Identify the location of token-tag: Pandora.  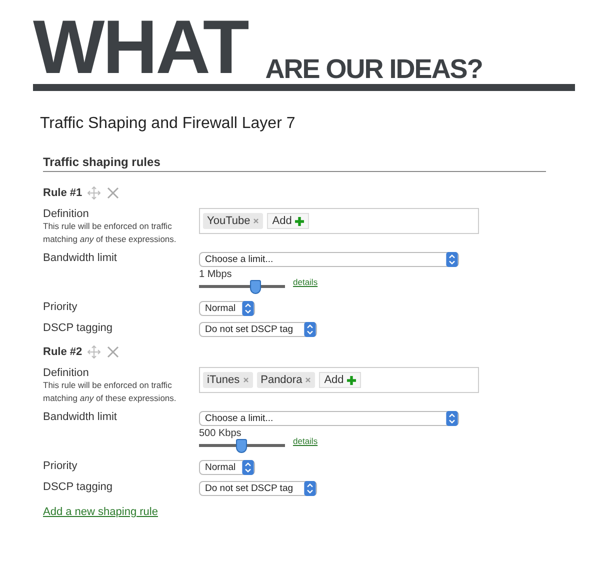
(286, 380).